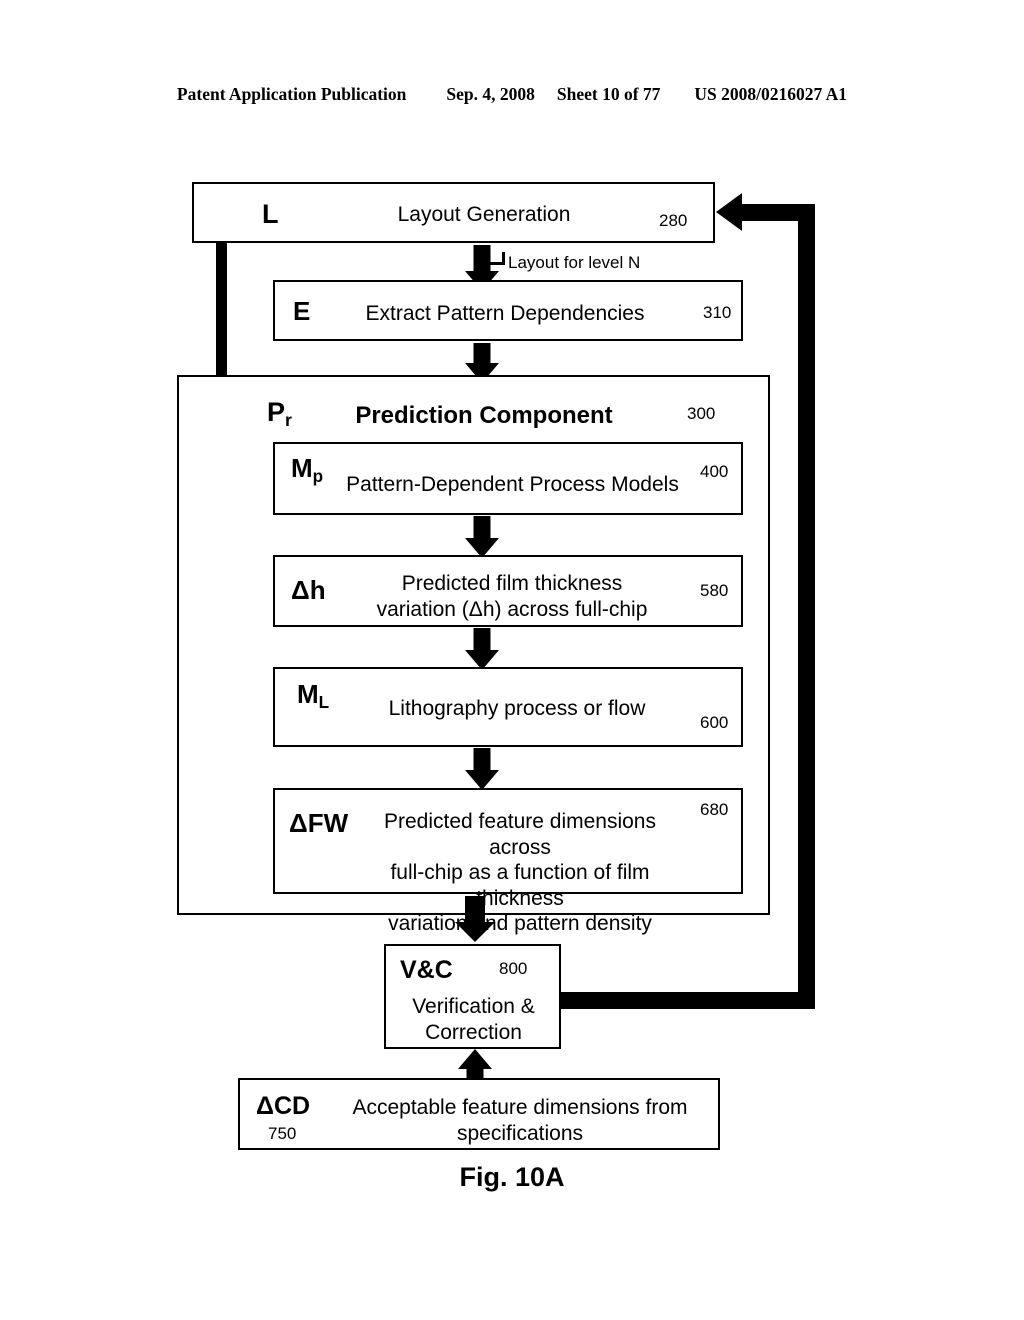 Image resolution: width=1024 pixels, height=1320 pixels. Describe the element at coordinates (283, 1106) in the screenshot. I see `acceptable-dimensions-tag: ΔCD` at that location.